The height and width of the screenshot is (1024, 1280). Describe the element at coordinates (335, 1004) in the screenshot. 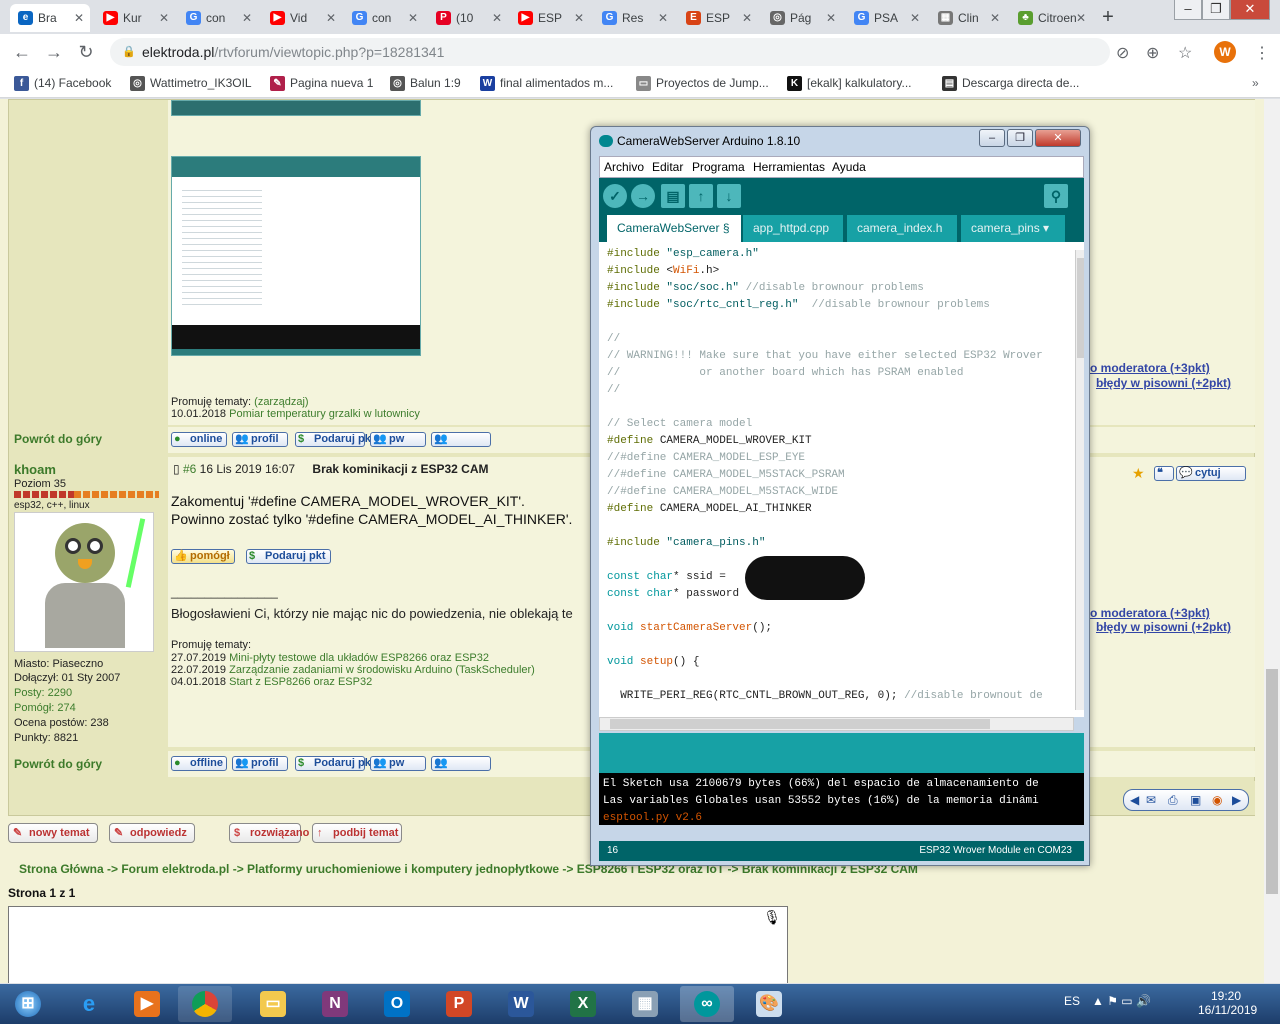

I see `onenote-icon: N` at that location.